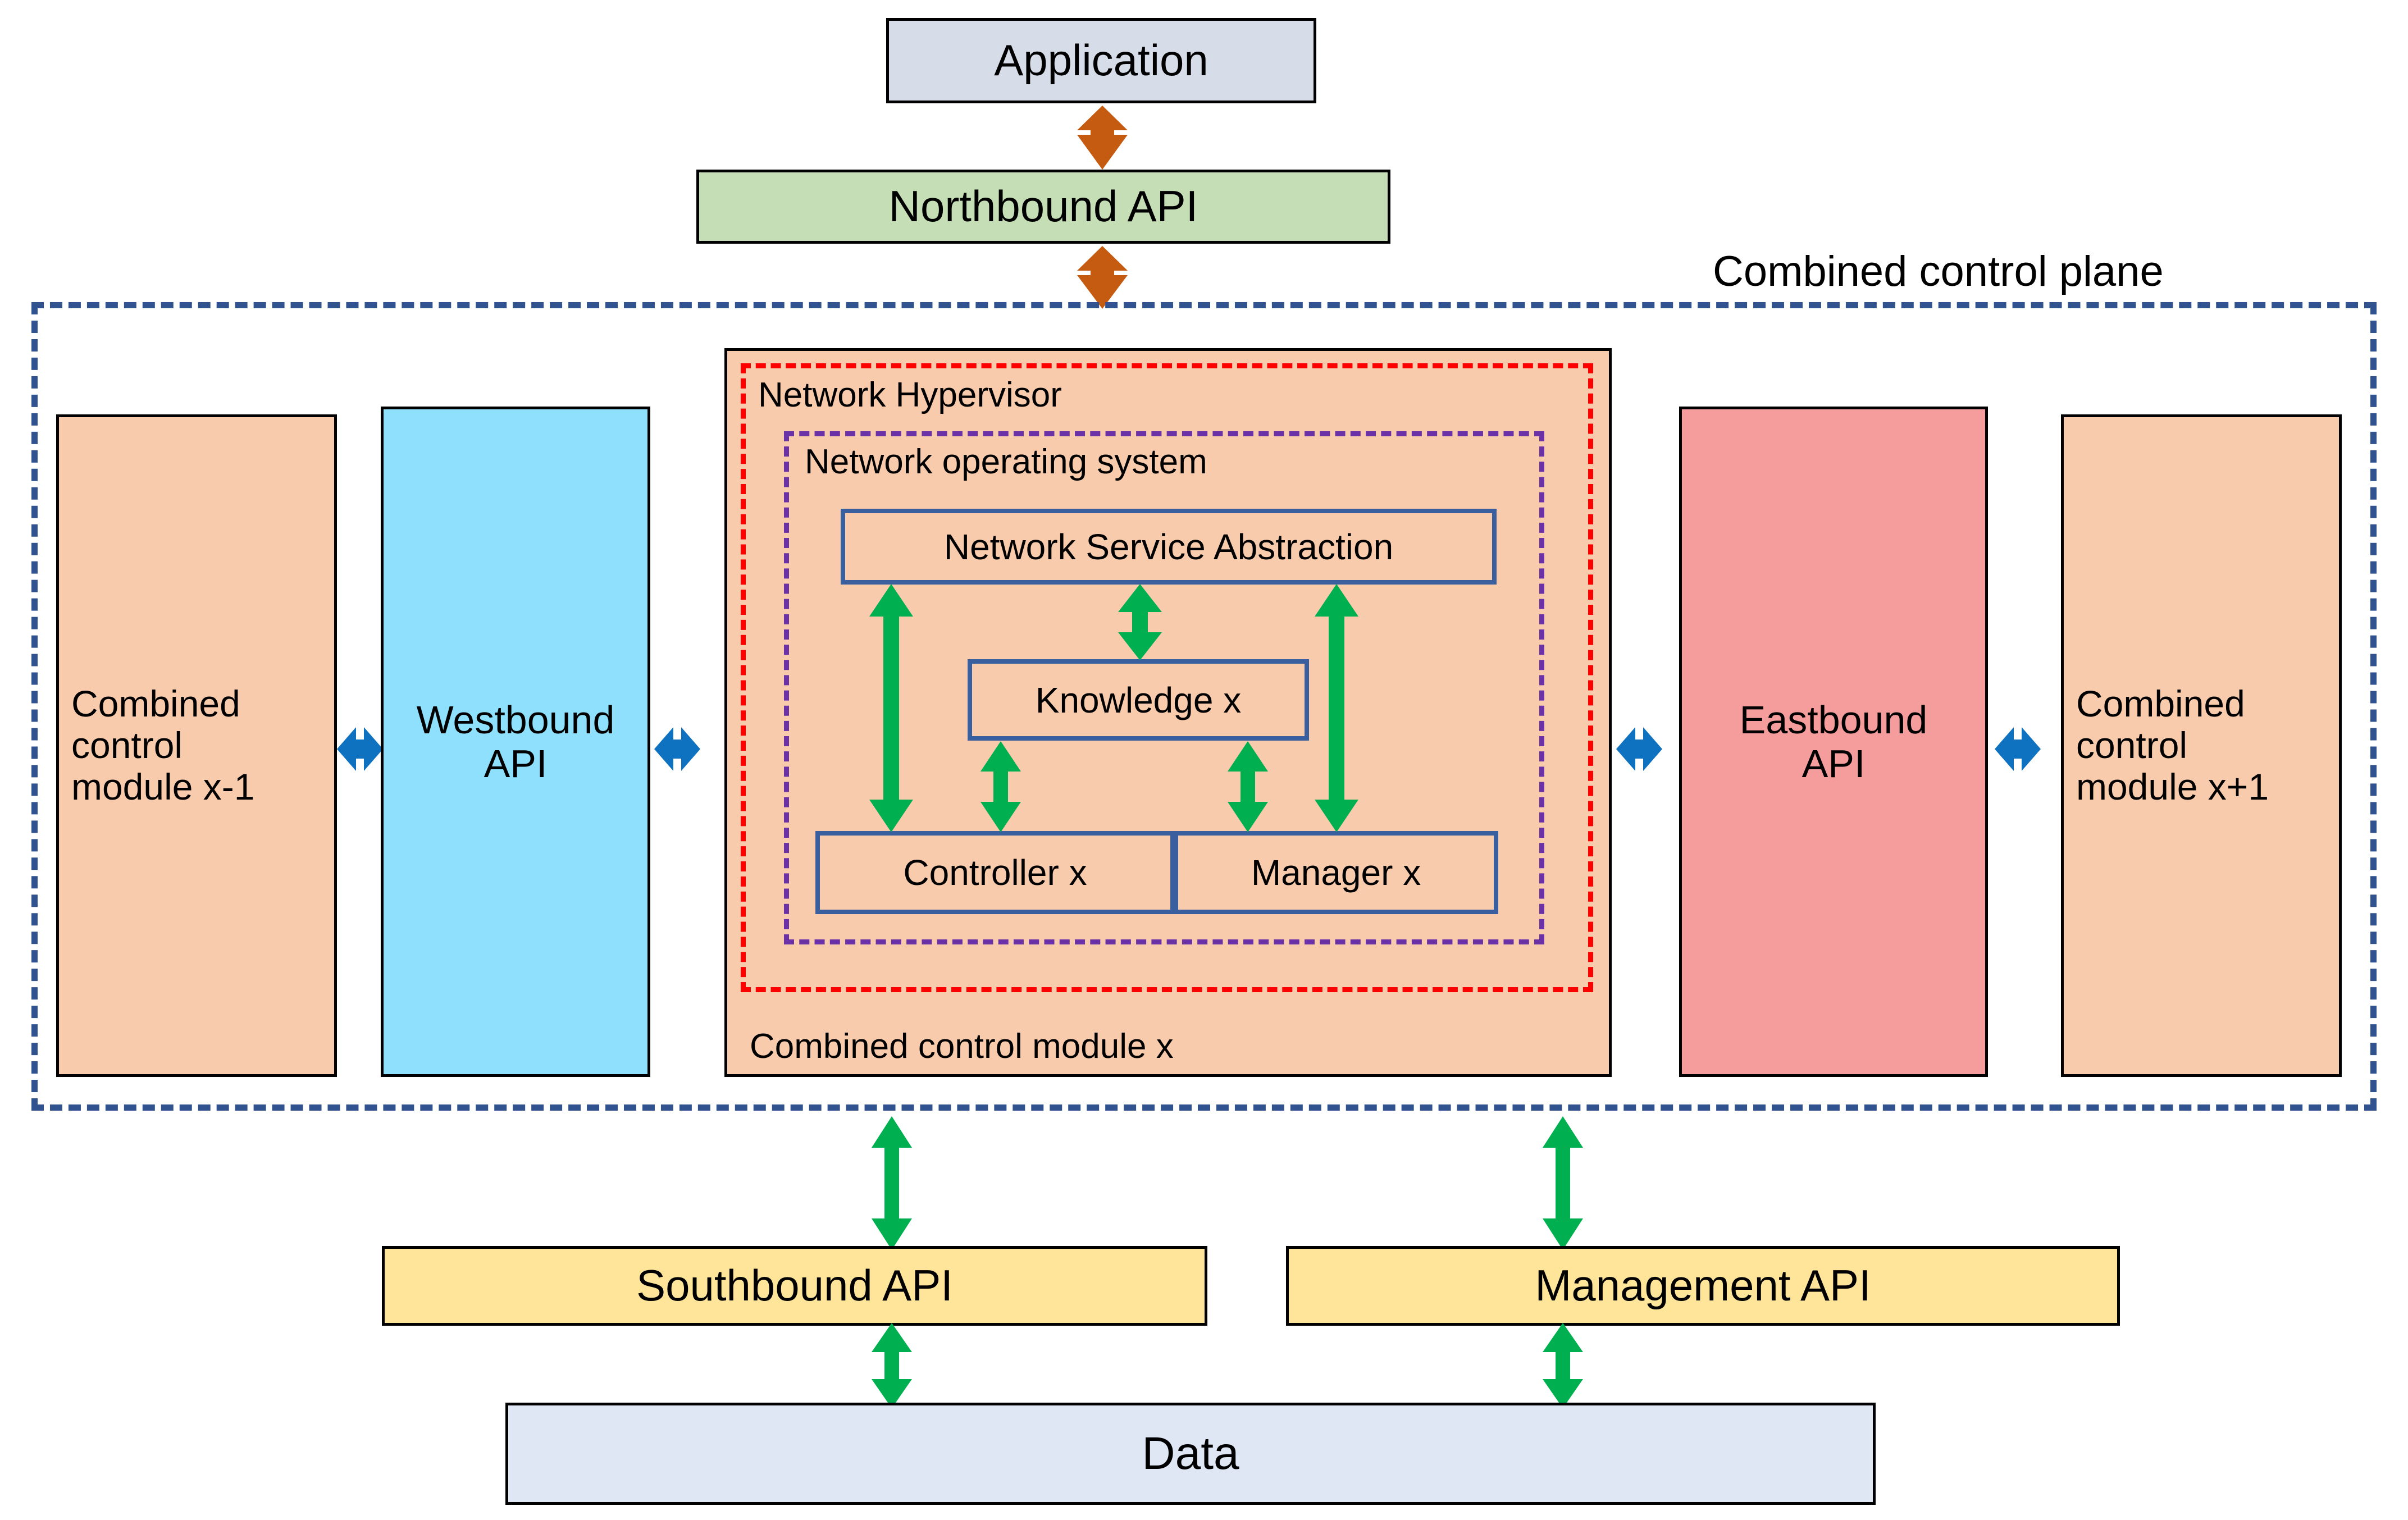  I want to click on southbound-api-label: Southbound API, so click(794, 1286).